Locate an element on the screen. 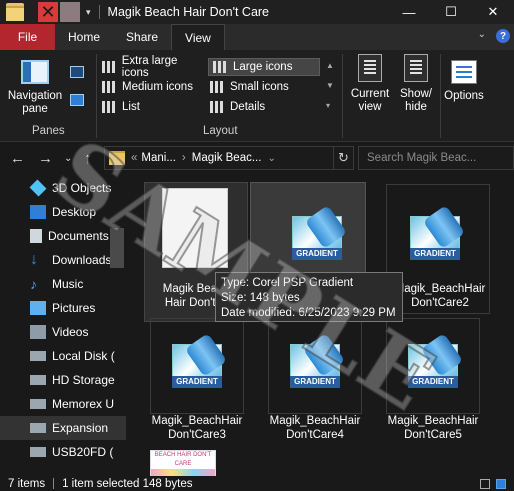  nav-item-label: Music is located at coordinates (68, 284).